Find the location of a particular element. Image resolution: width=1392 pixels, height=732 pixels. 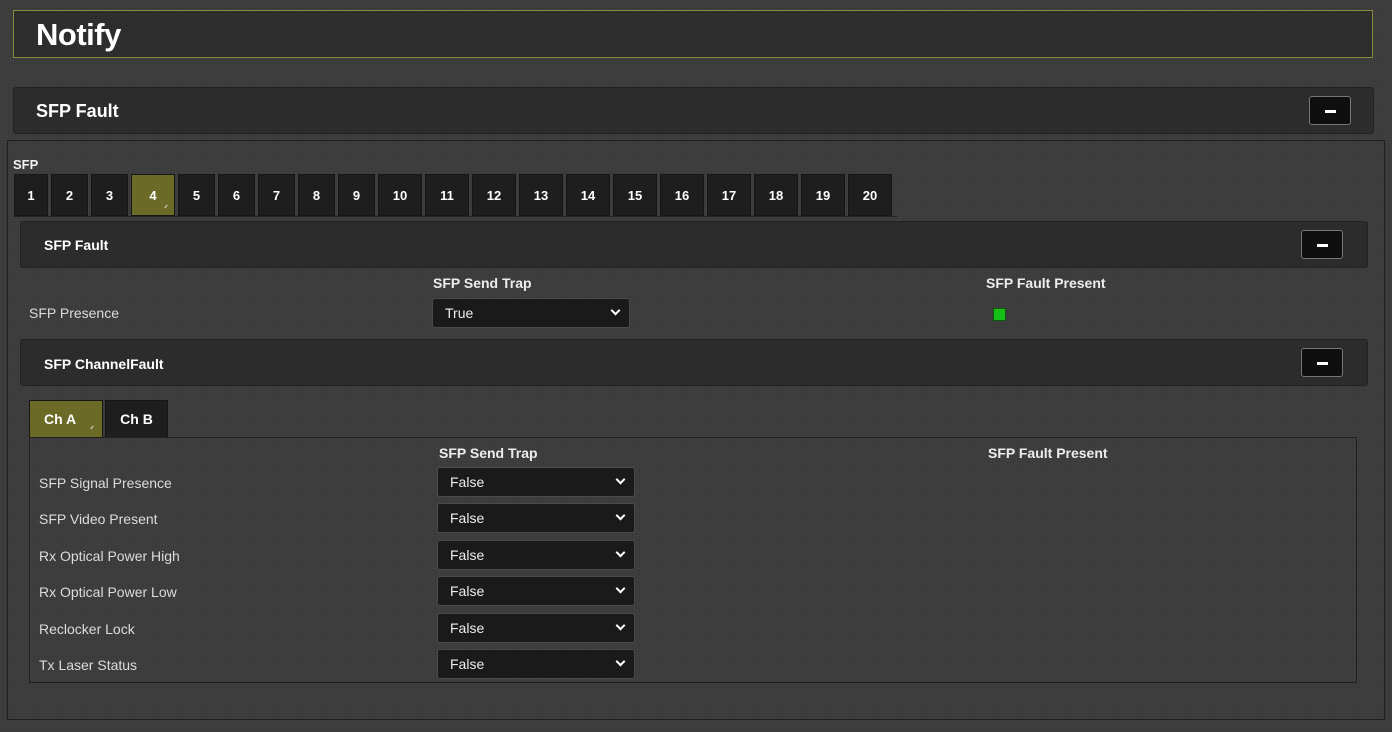

tab-sfp-15: 15 is located at coordinates (635, 195).